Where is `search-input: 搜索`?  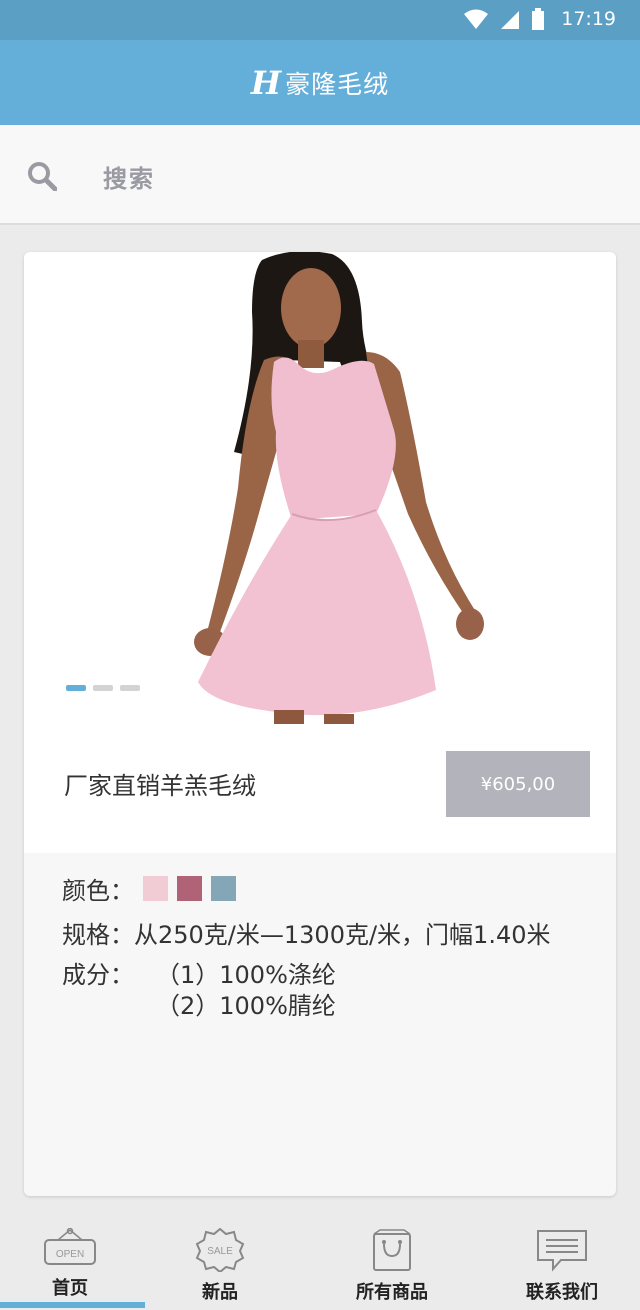 search-input: 搜索 is located at coordinates (129, 176).